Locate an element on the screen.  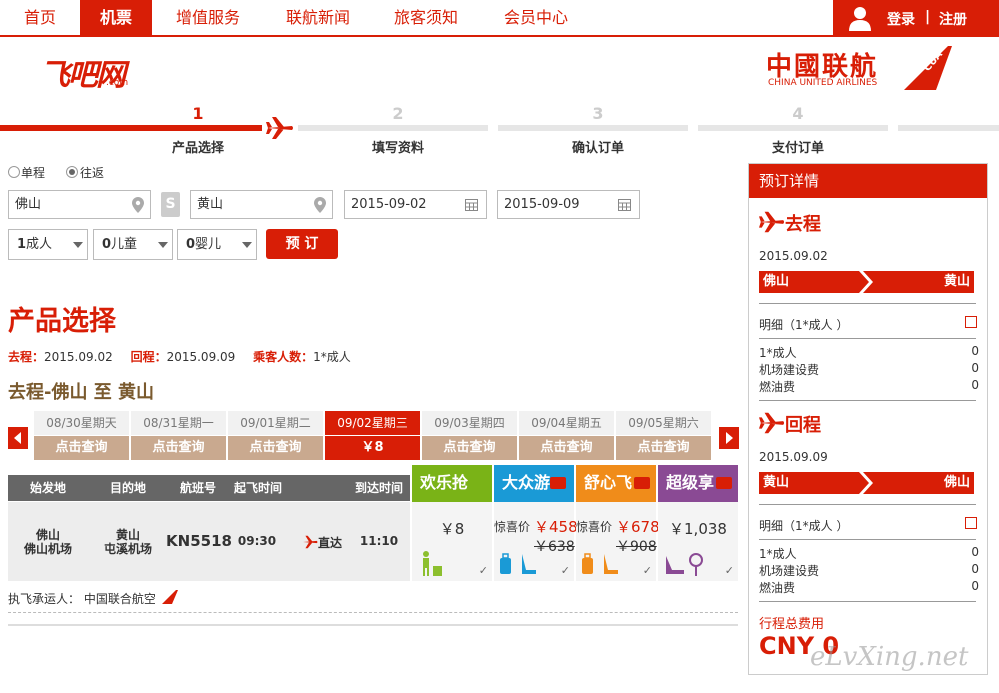
fare-cell-premium: ￥1,038 ✓ is located at coordinates (698, 541).